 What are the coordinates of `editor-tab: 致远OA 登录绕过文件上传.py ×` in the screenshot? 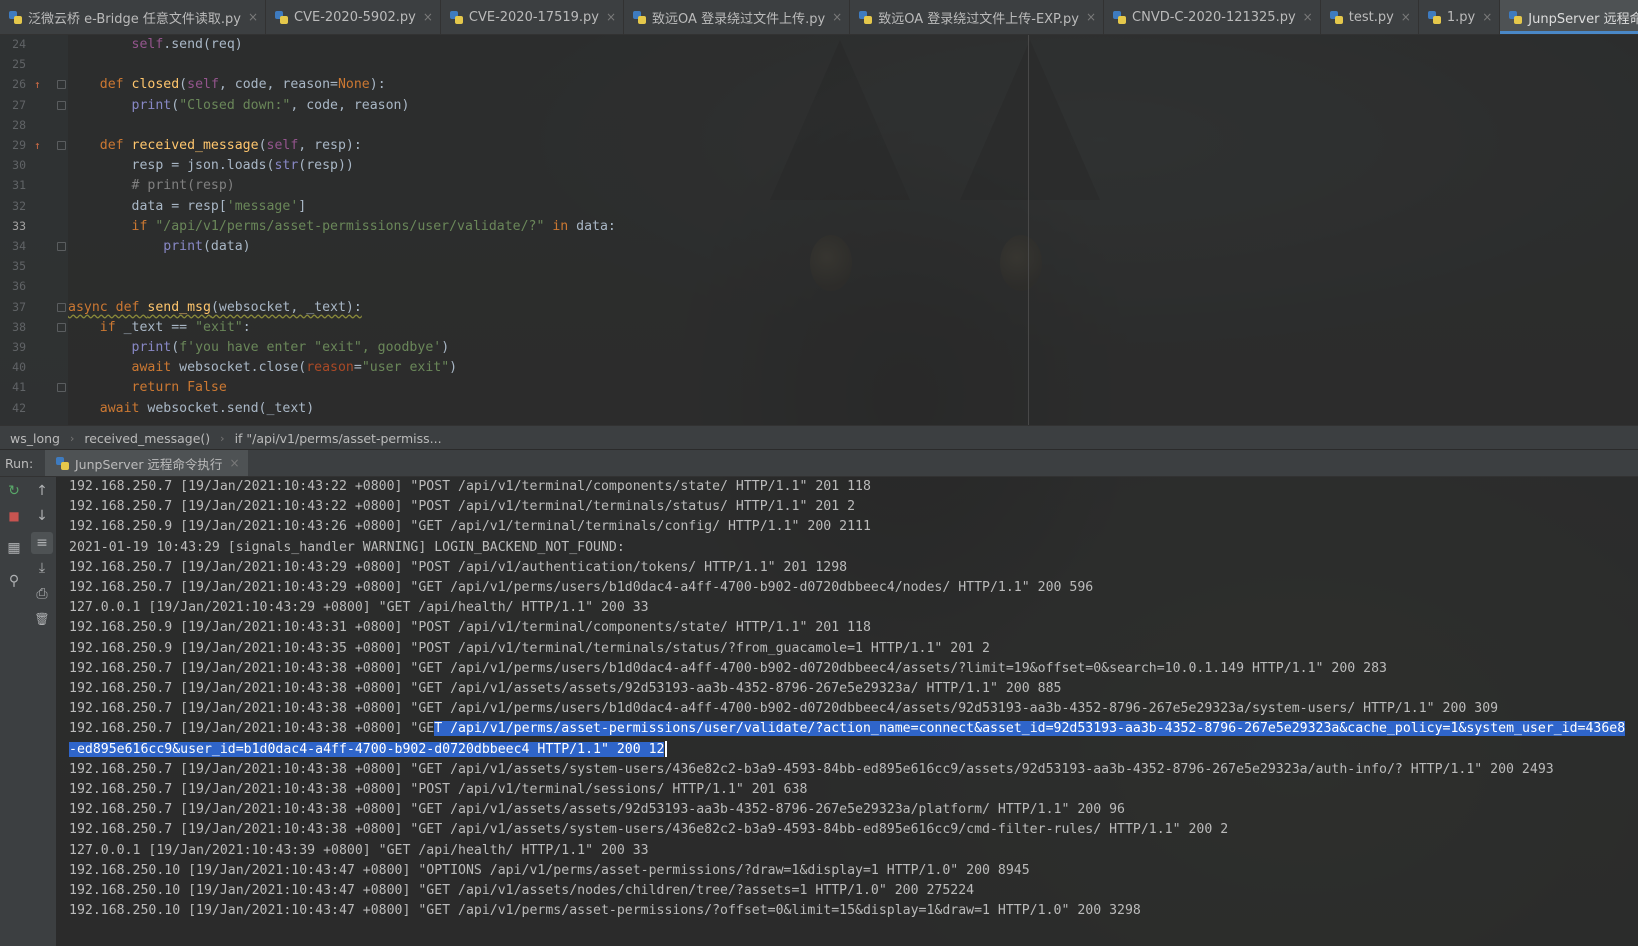 It's located at (737, 17).